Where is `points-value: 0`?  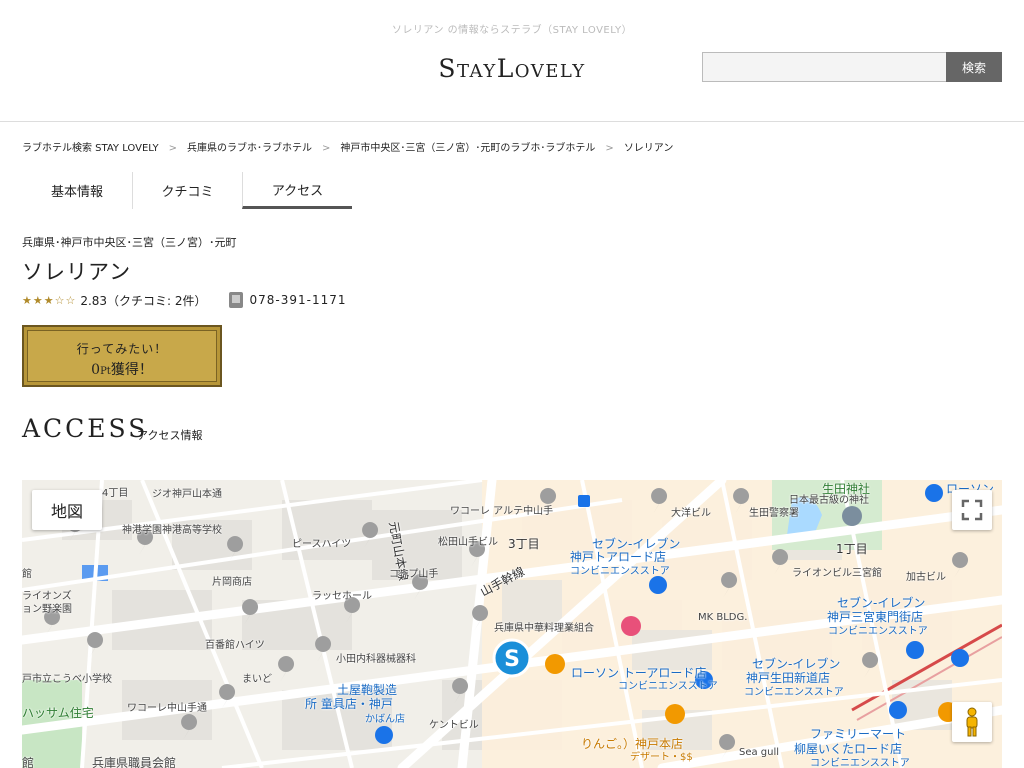 points-value: 0 is located at coordinates (96, 370).